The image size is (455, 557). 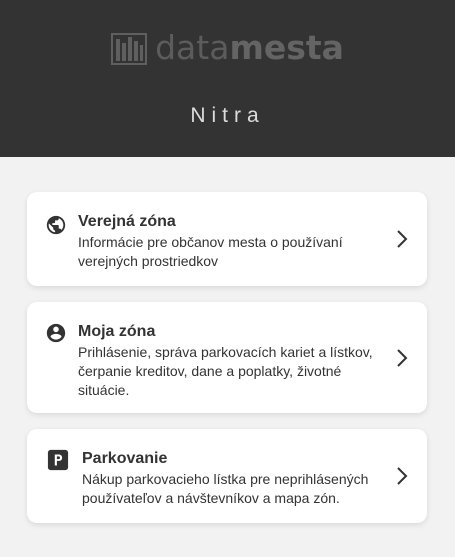 What do you see at coordinates (286, 47) in the screenshot?
I see `logo-text-bold: mesta` at bounding box center [286, 47].